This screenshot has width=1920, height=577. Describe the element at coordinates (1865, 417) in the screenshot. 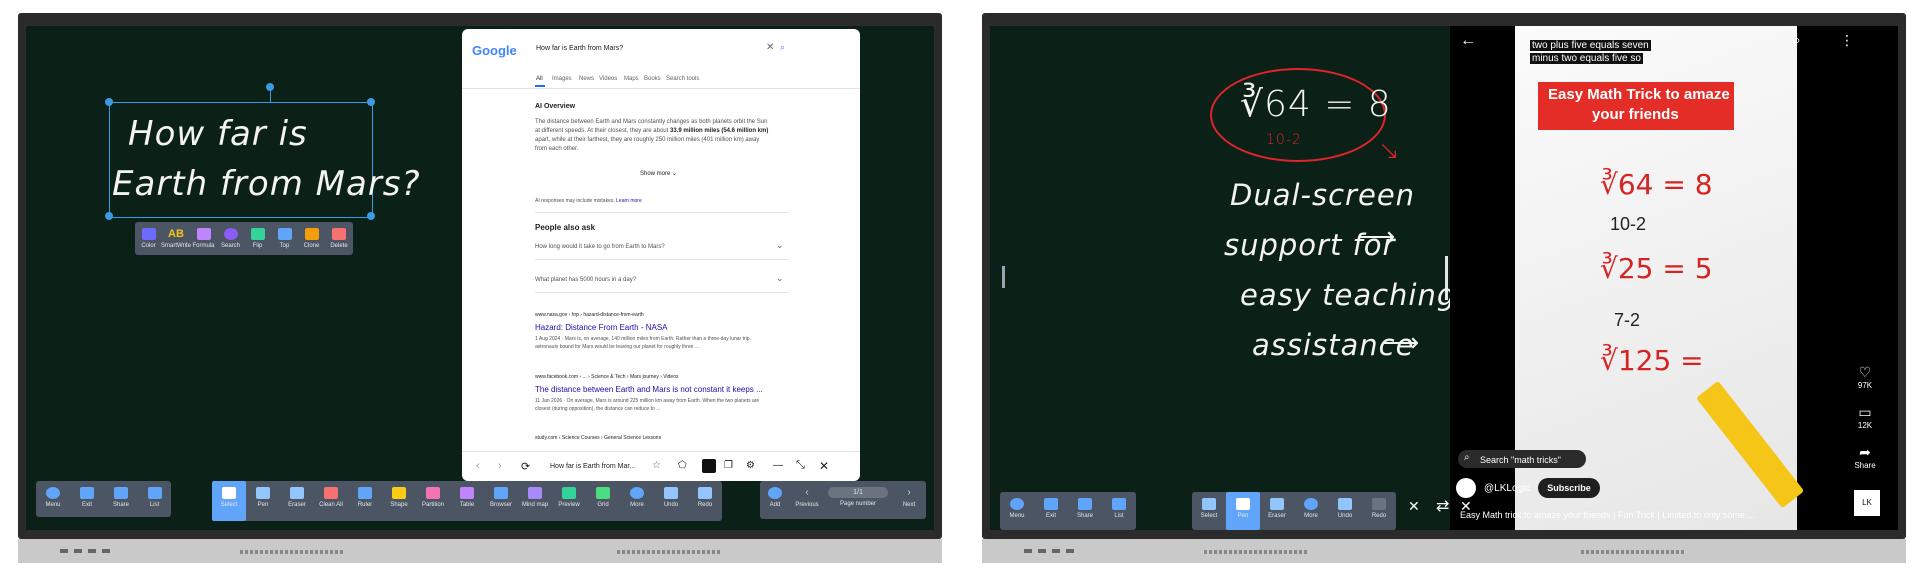

I see `comments-button: ▭ 12K` at that location.